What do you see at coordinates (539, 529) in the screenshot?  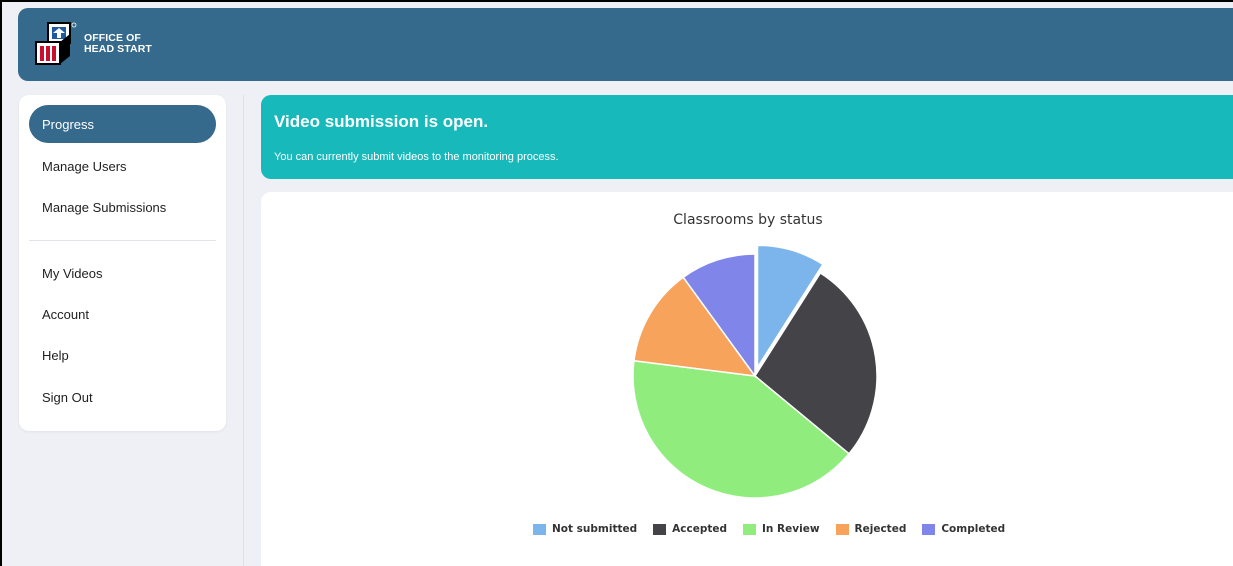 I see `legend-swatch-not-submitted` at bounding box center [539, 529].